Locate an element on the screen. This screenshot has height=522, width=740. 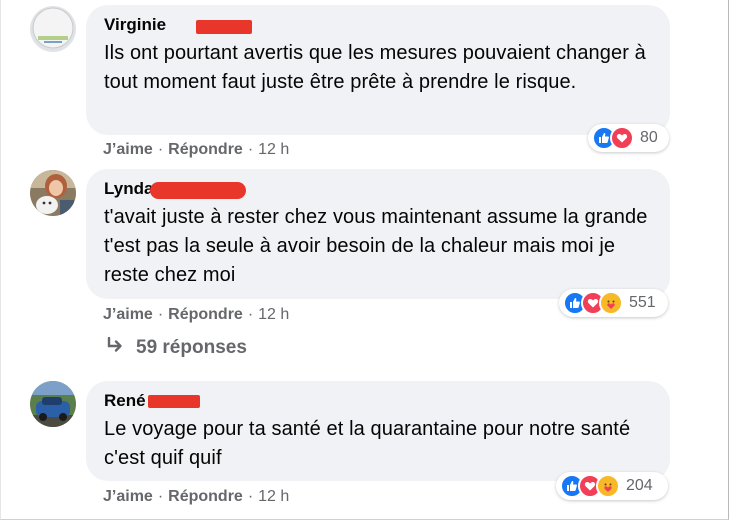
replies-count-label: 59 réponses is located at coordinates (191, 347).